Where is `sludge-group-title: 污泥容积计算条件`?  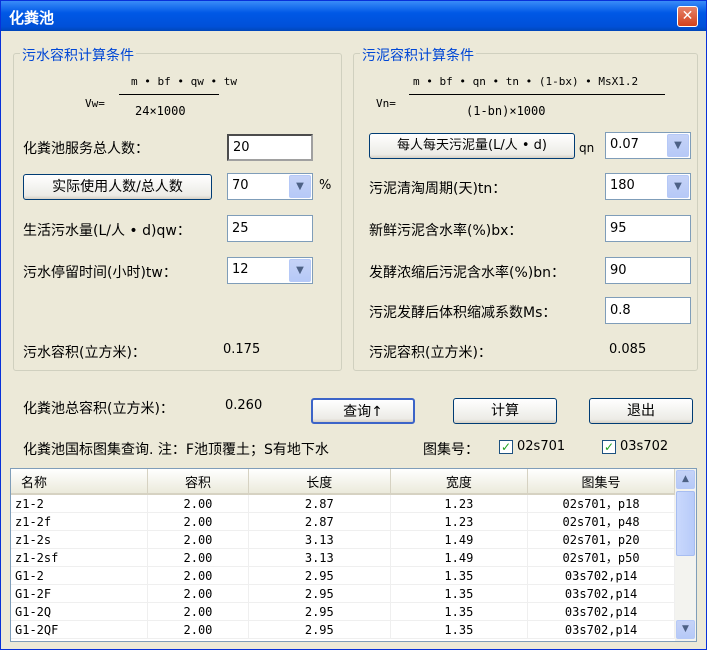 sludge-group-title: 污泥容积计算条件 is located at coordinates (418, 55).